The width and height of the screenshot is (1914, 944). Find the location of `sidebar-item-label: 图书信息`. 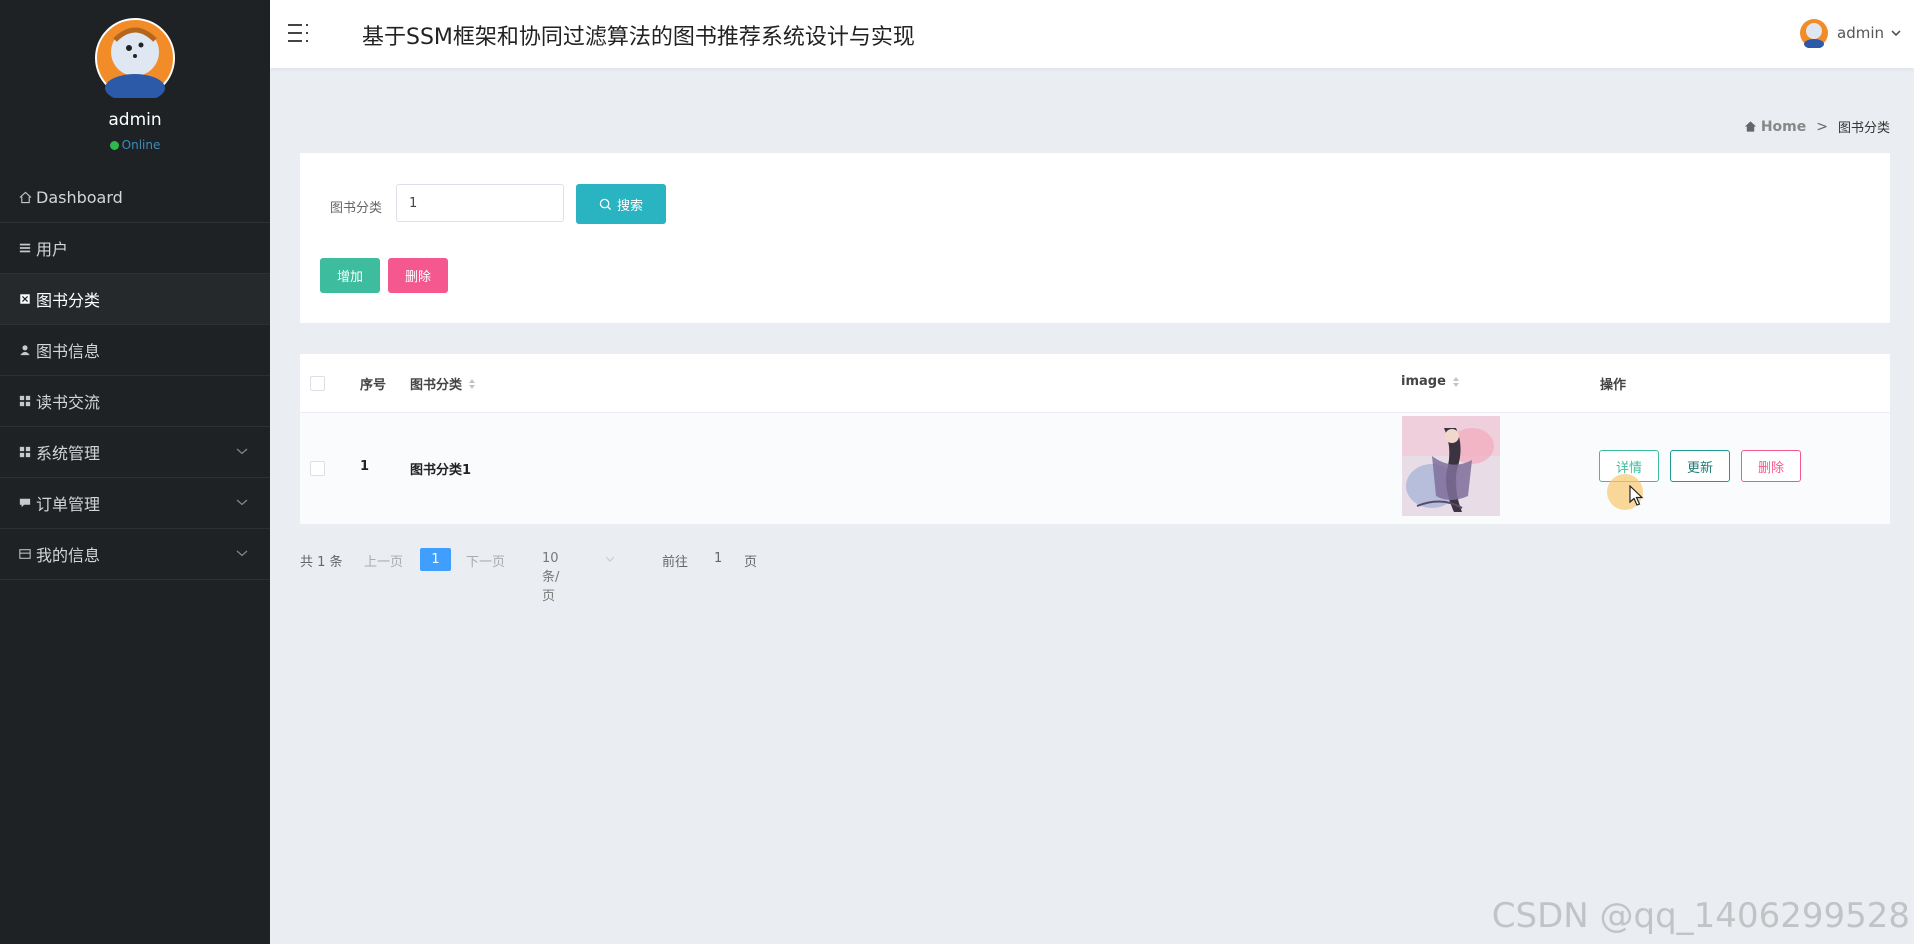

sidebar-item-label: 图书信息 is located at coordinates (68, 351).